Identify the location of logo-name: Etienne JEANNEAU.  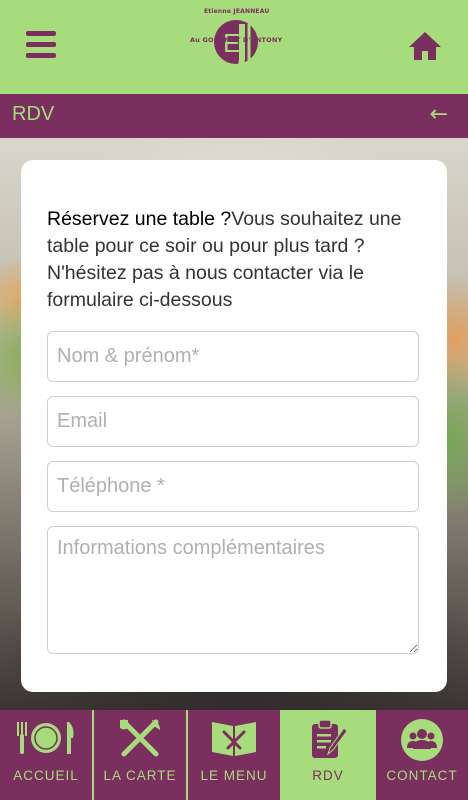
(237, 11).